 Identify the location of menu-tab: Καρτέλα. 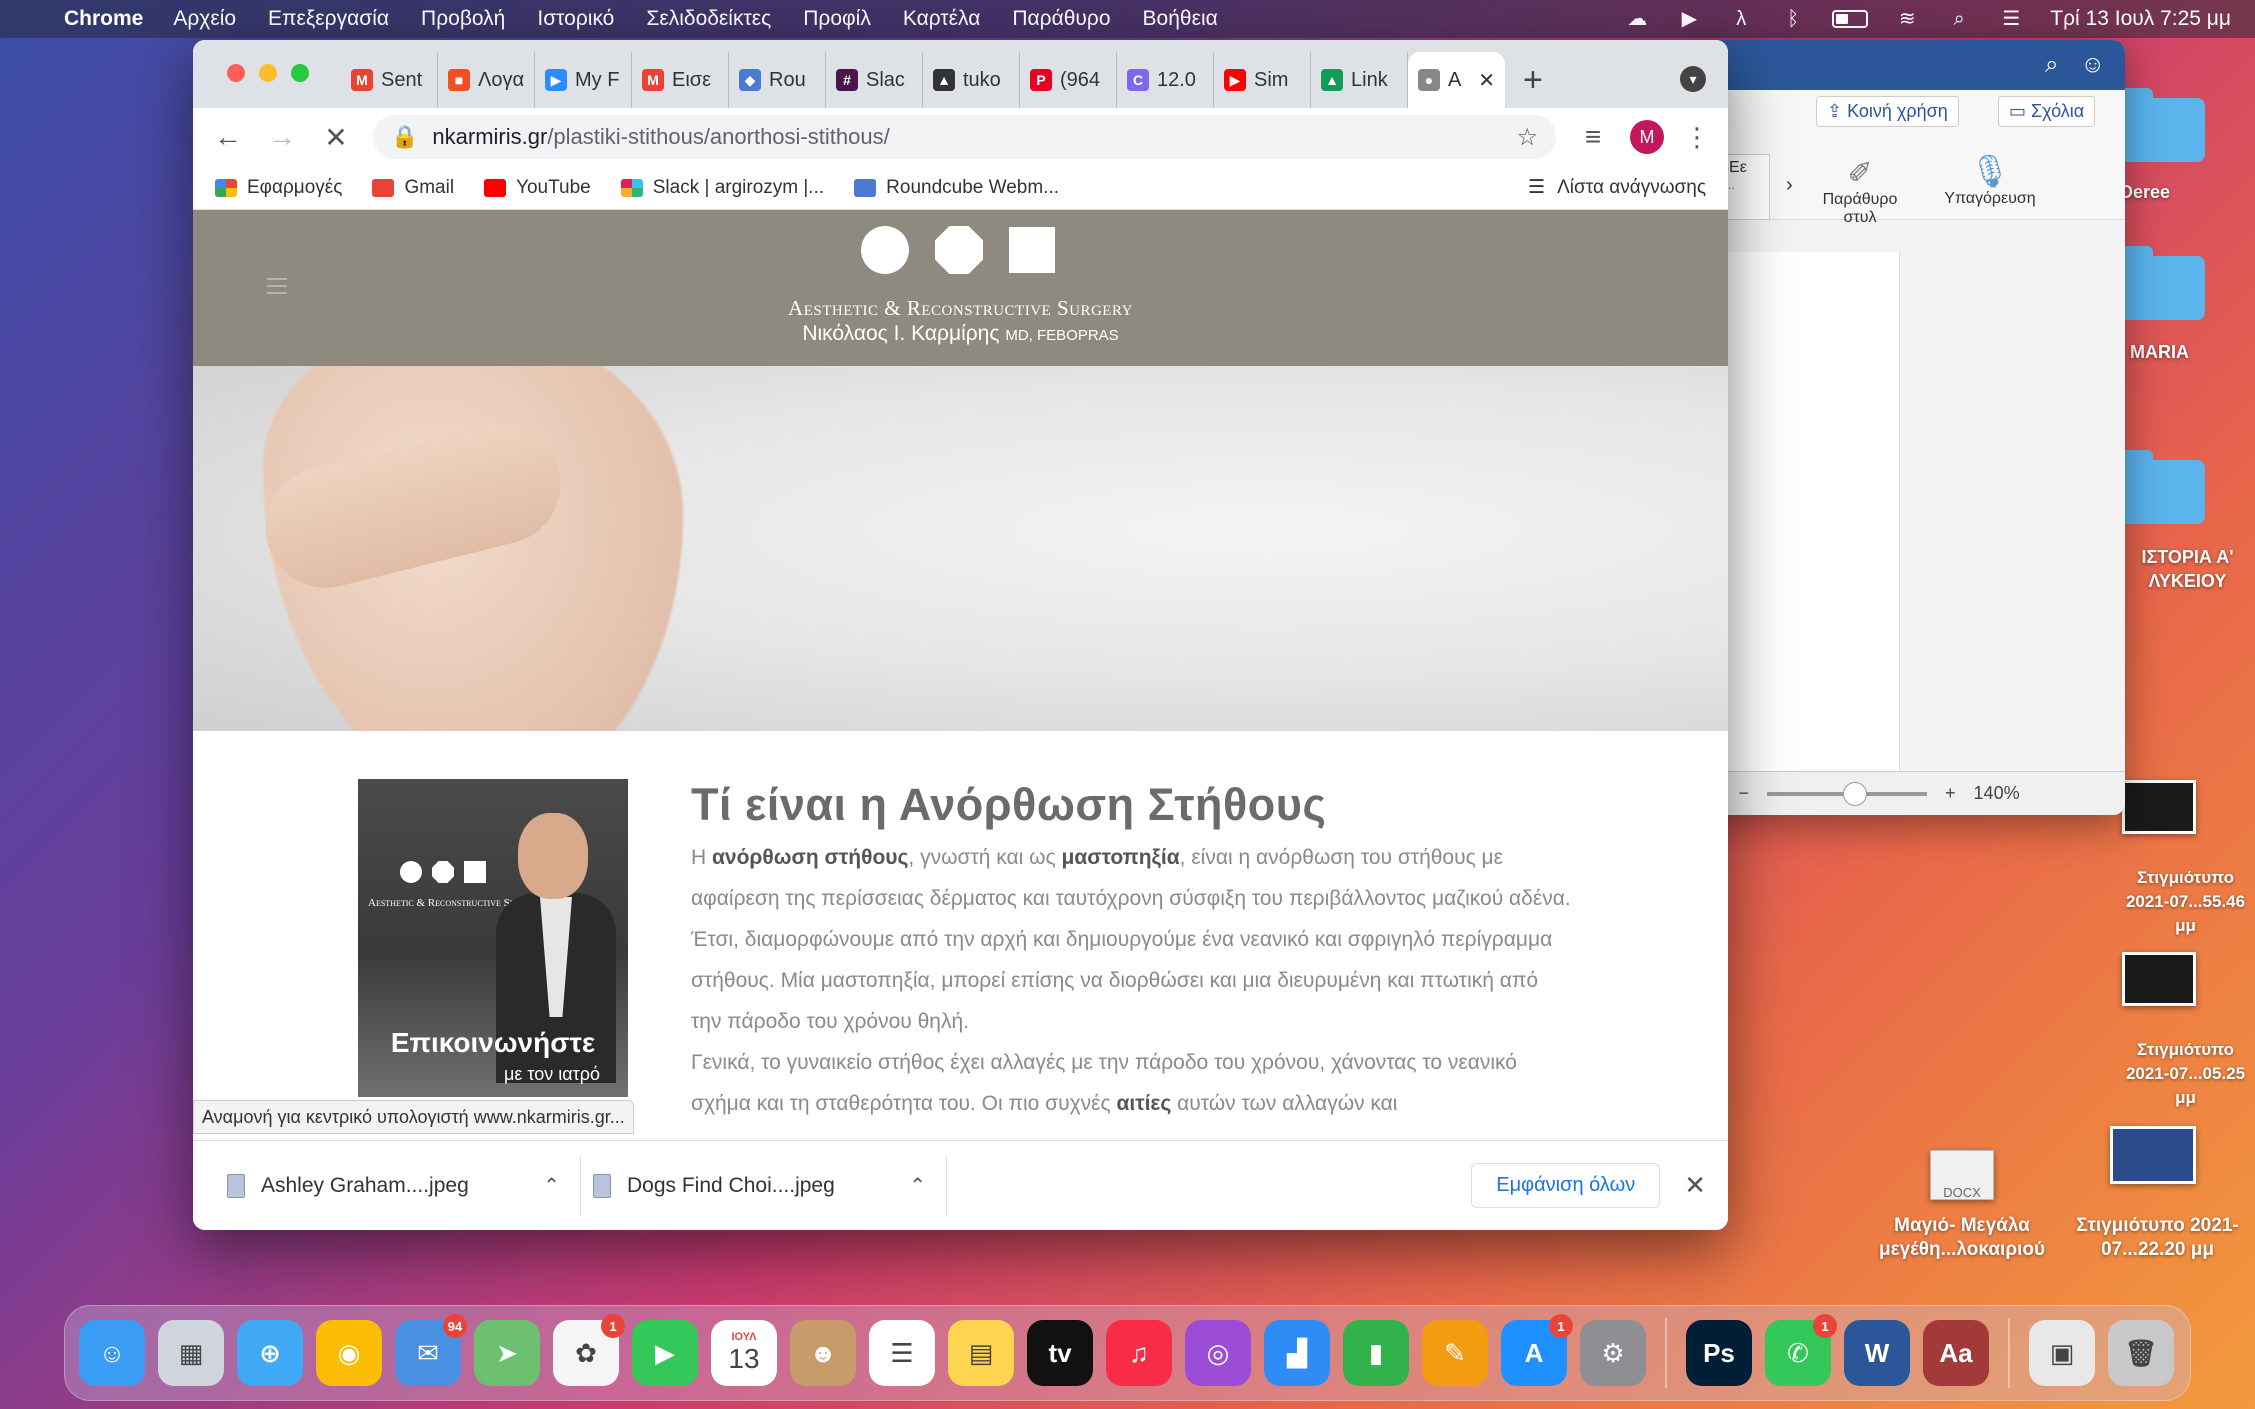
(942, 19).